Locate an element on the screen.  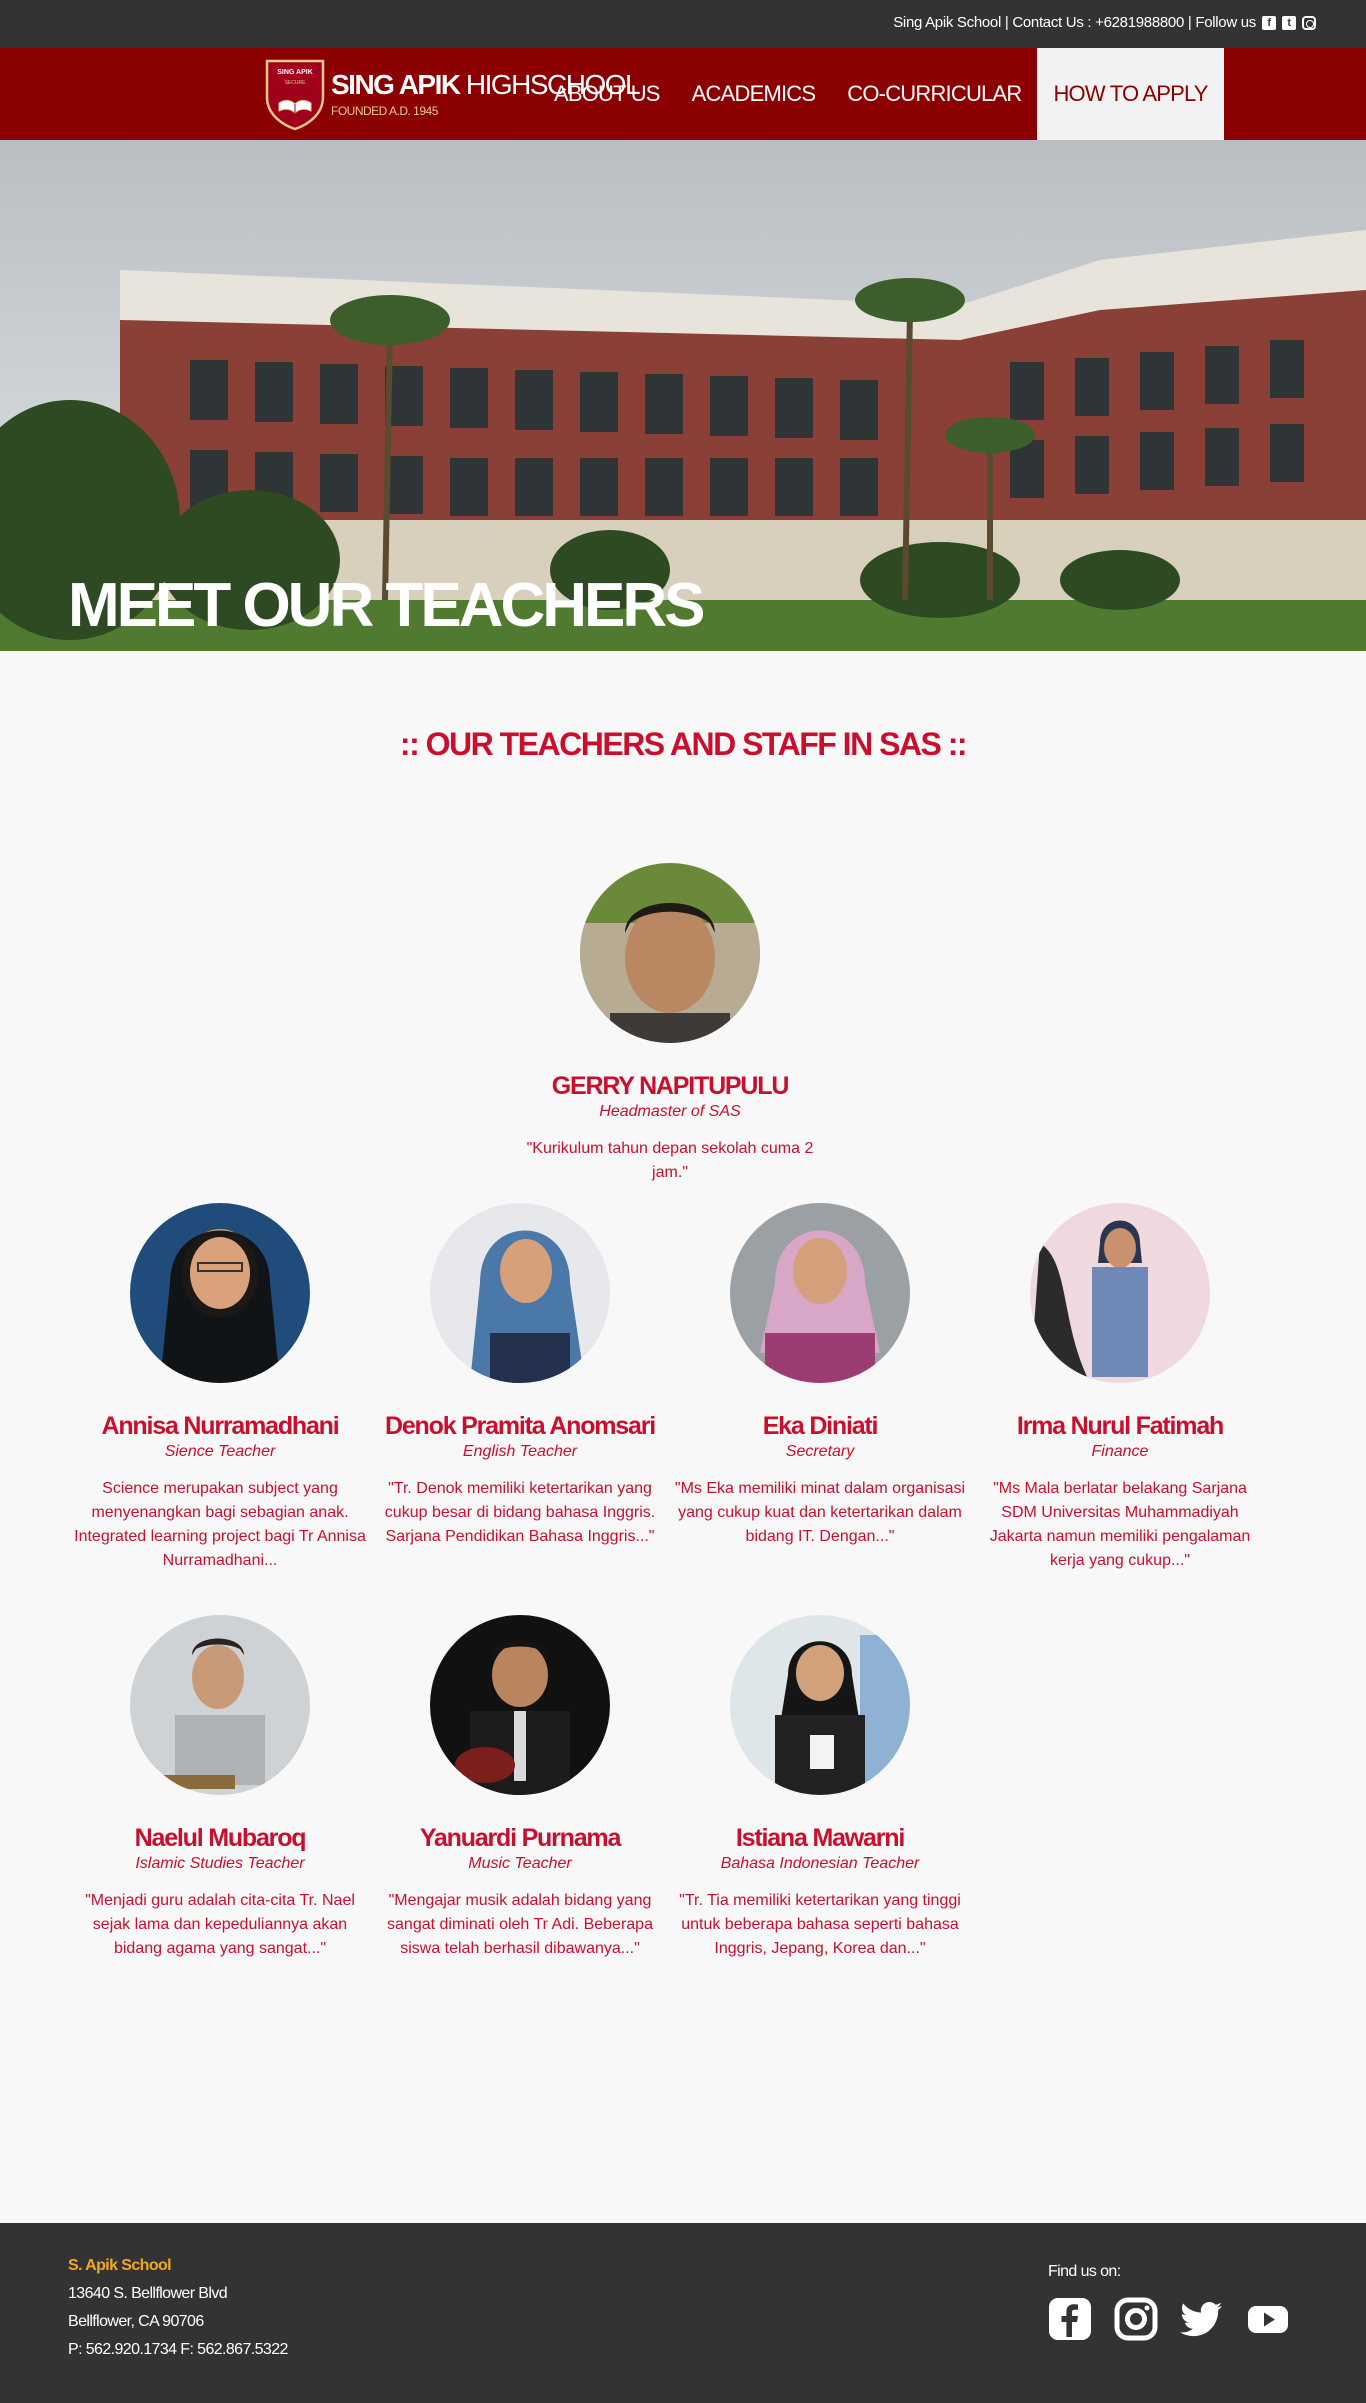
logo-title-bold: SING APIK is located at coordinates (396, 84).